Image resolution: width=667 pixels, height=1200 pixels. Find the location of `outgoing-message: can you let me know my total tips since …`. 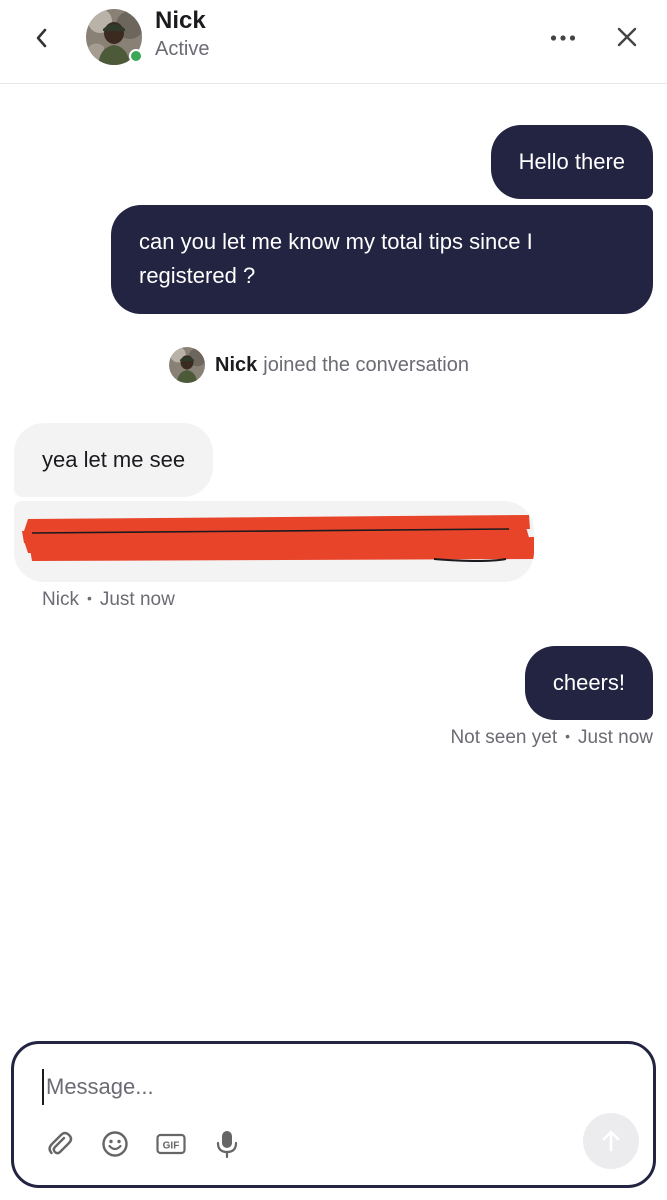

outgoing-message: can you let me know my total tips since … is located at coordinates (382, 259).